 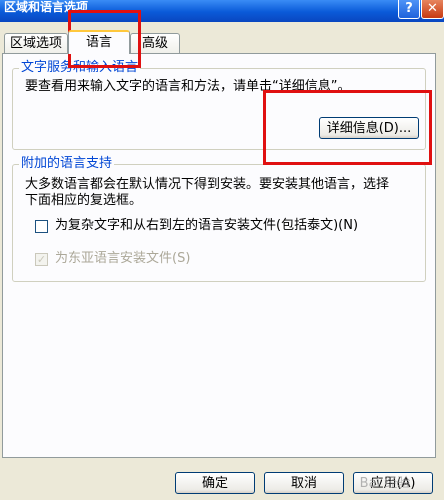 I want to click on watermark-logo: Bai 经验, so click(x=385, y=483).